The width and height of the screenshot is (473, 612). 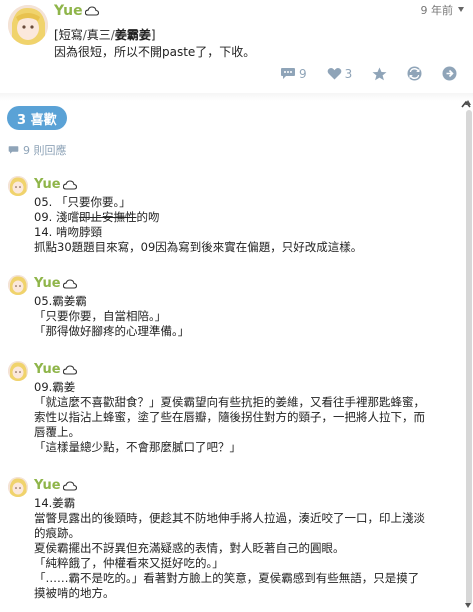 I want to click on likes-label: 3 喜歡, so click(x=37, y=118).